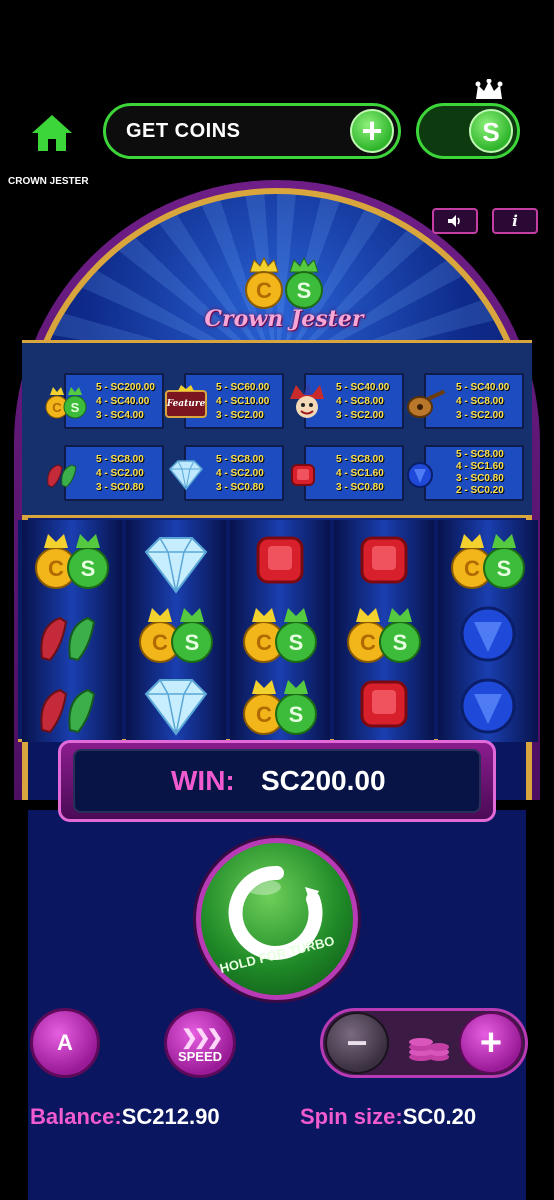 This screenshot has height=1200, width=554. Describe the element at coordinates (439, 1116) in the screenshot. I see `spin-size-value: SC0.20` at that location.